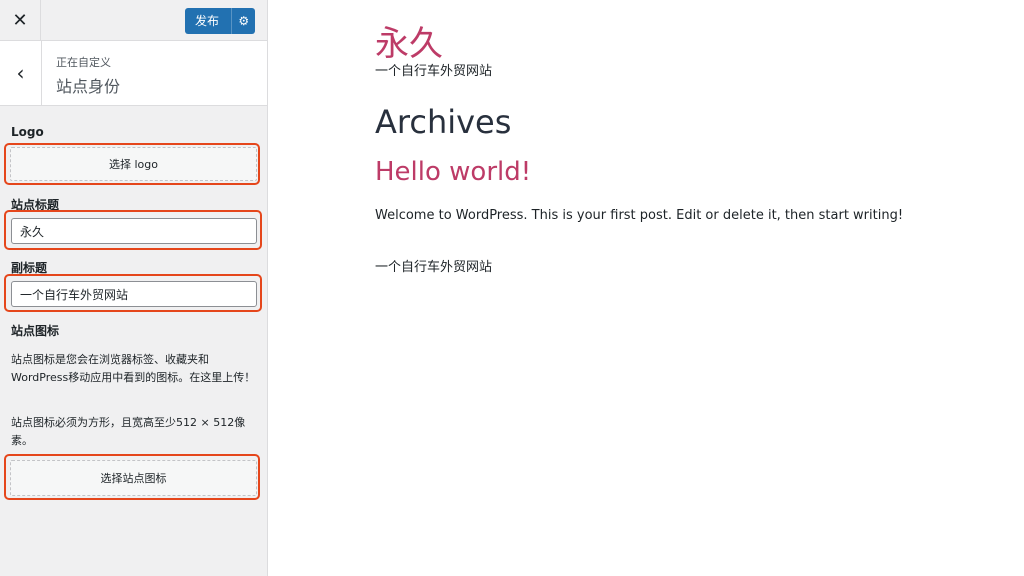 This screenshot has width=1024, height=576. What do you see at coordinates (133, 164) in the screenshot?
I see `select-logo-button: 选择 logo` at bounding box center [133, 164].